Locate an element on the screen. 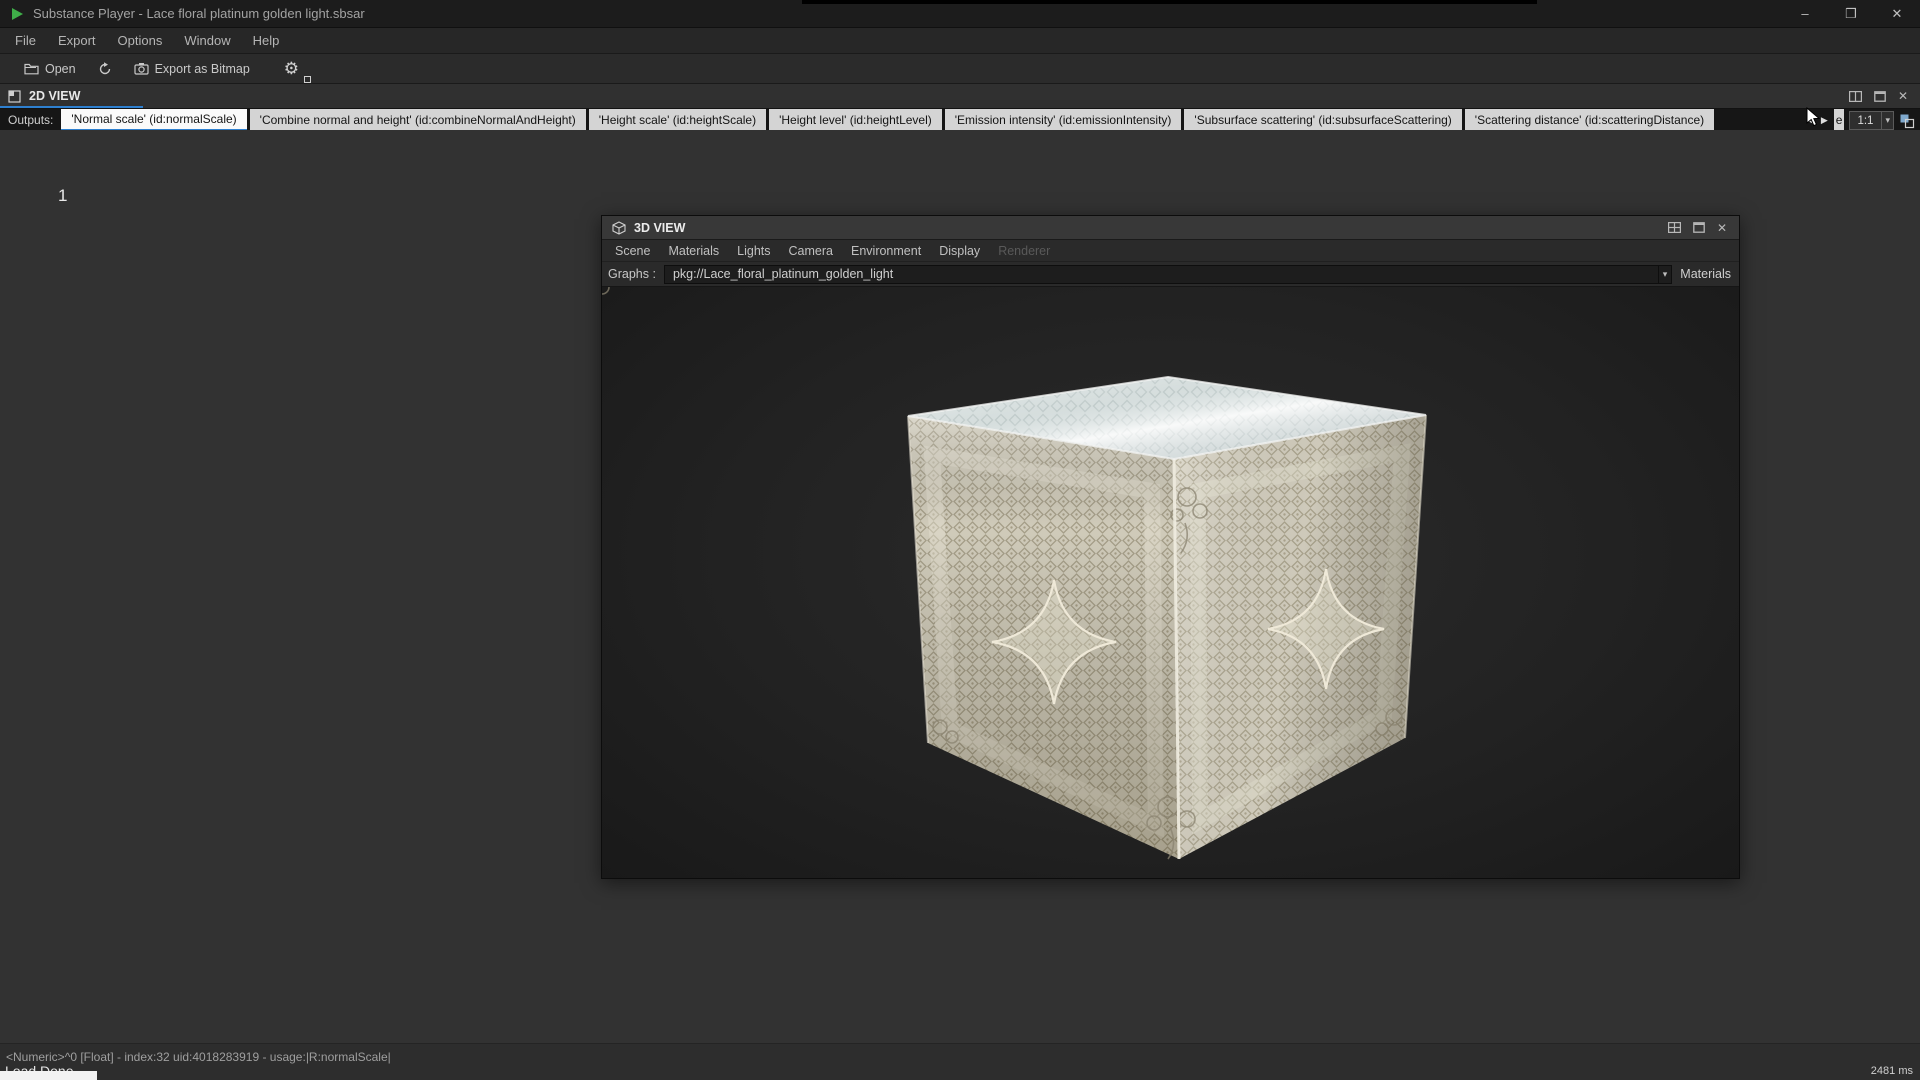 Image resolution: width=1920 pixels, height=1080 pixels. mouse-cursor is located at coordinates (1813, 117).